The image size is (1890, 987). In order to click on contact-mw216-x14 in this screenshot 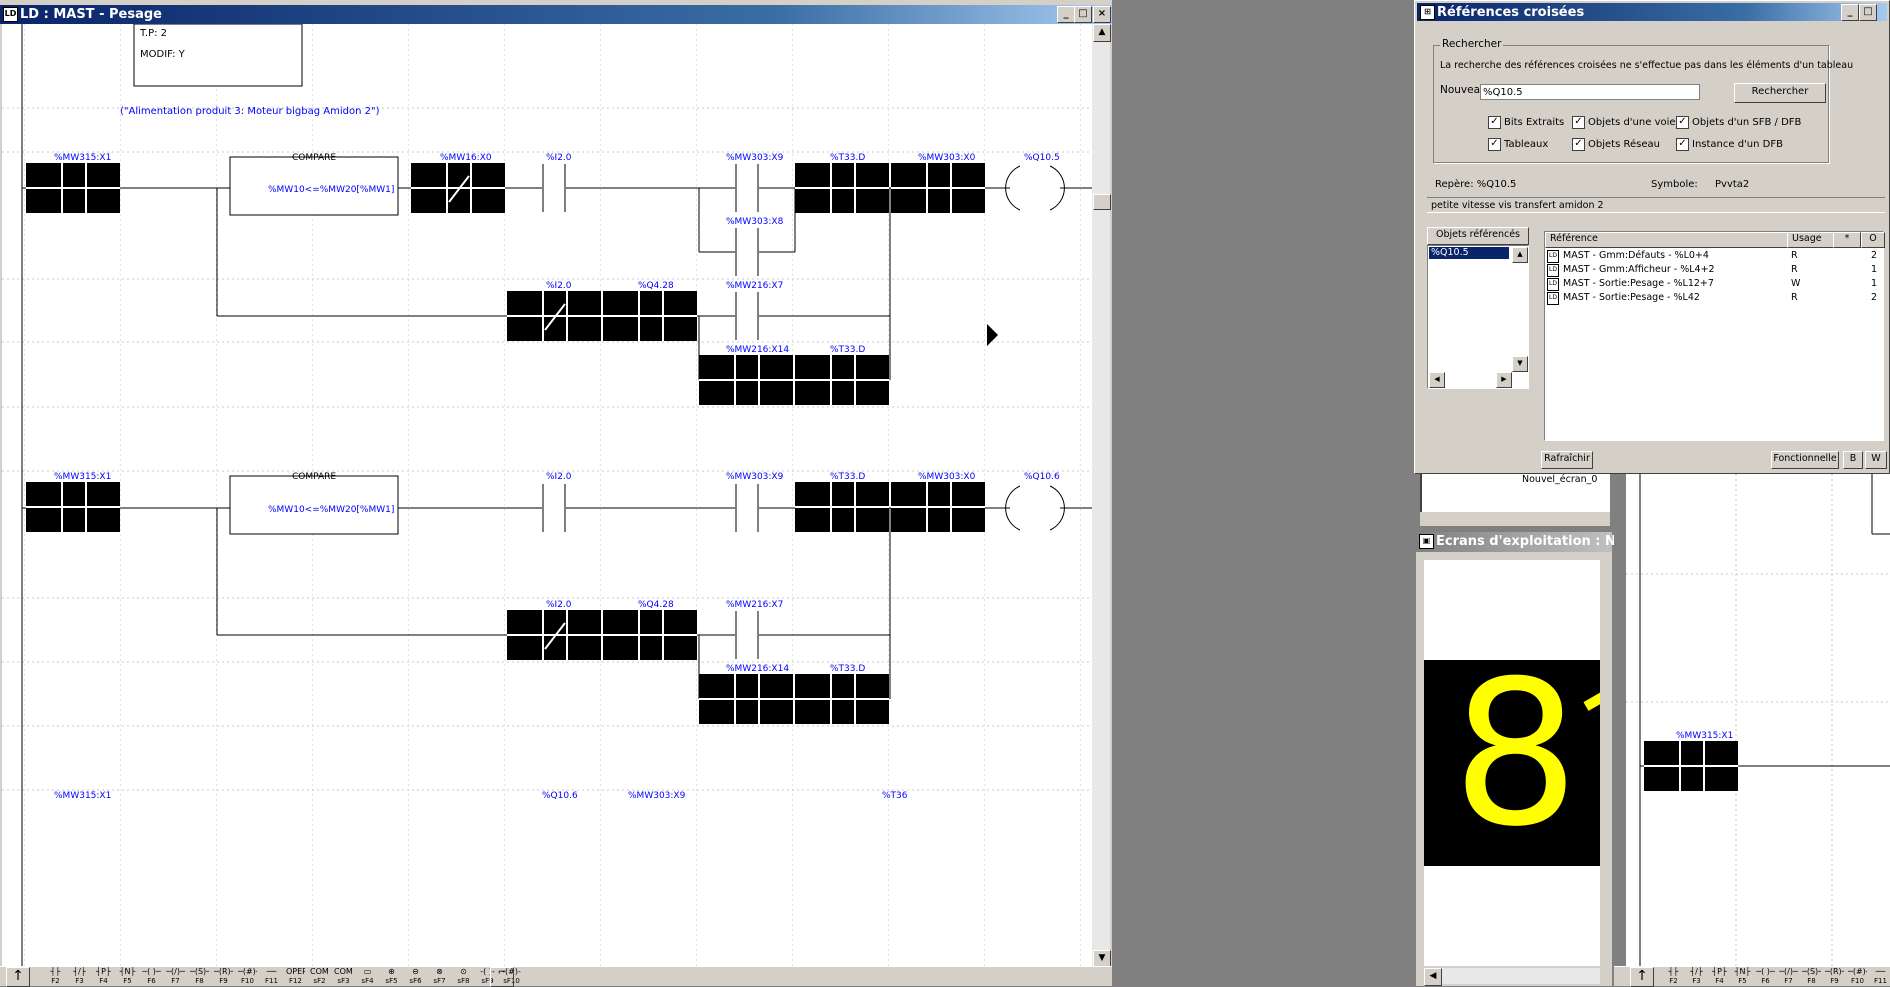, I will do `click(746, 380)`.